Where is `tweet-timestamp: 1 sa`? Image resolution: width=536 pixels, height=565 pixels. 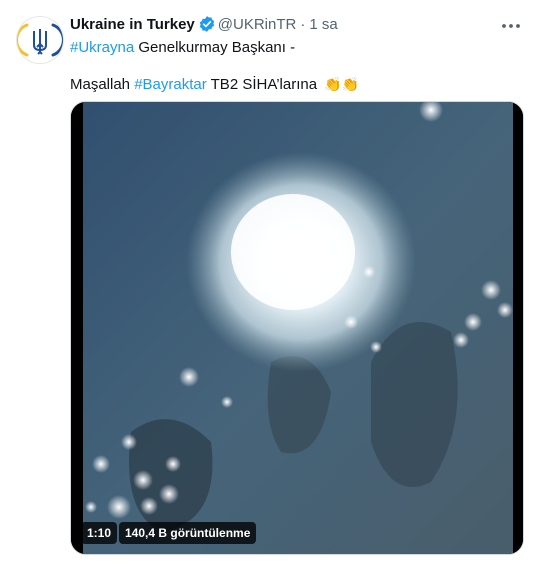 tweet-timestamp: 1 sa is located at coordinates (323, 24).